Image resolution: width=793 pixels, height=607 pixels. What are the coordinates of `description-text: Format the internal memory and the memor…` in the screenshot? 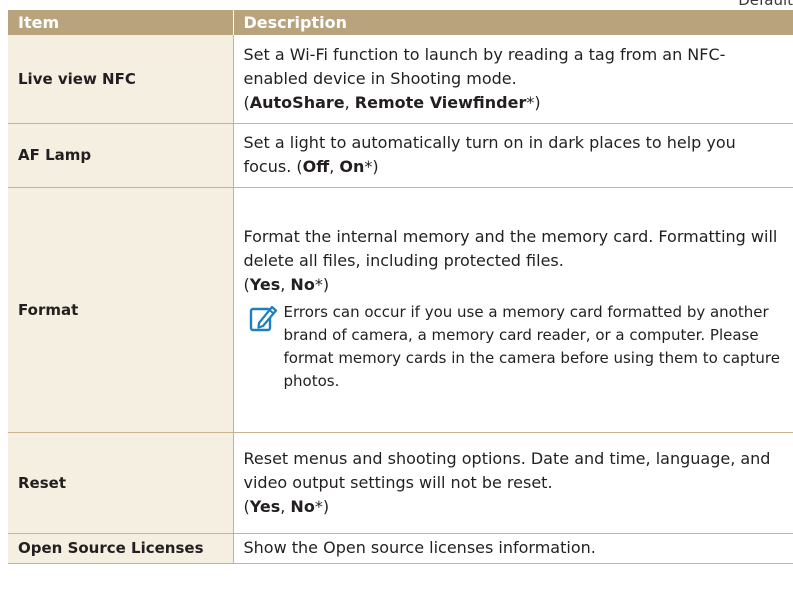 It's located at (510, 248).